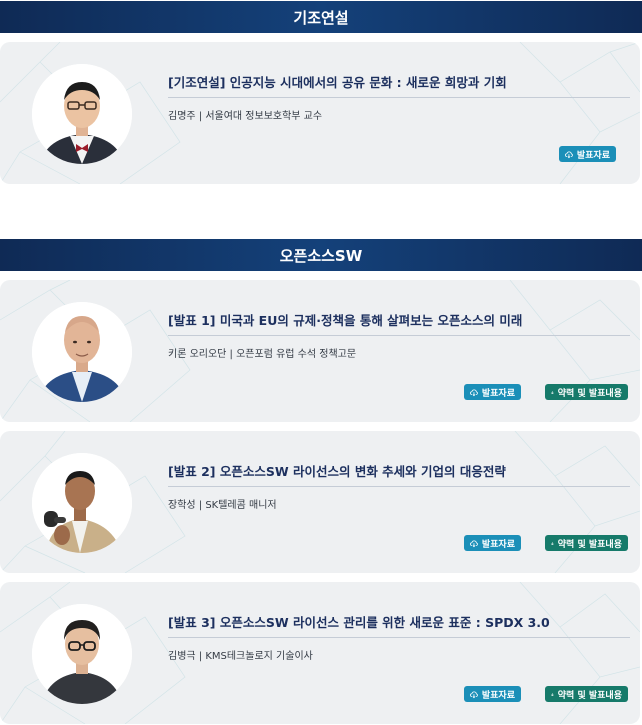  I want to click on section-header-opensource: 오픈소스SW, so click(321, 255).